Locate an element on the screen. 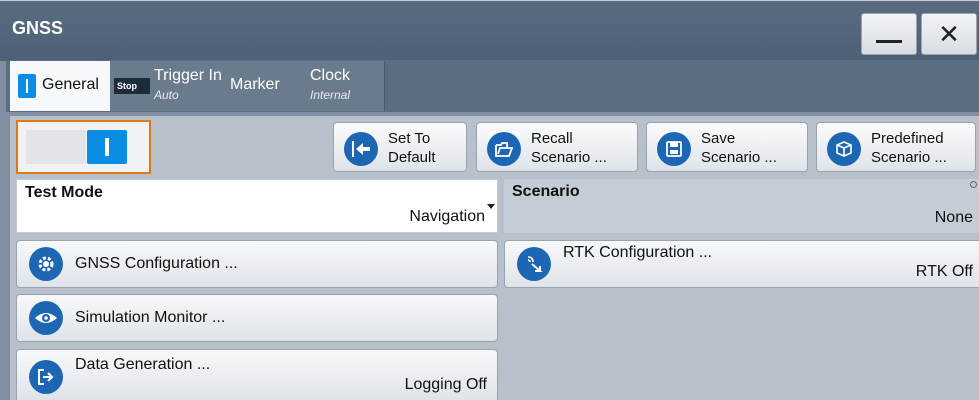  tab-trigger-in: Stop Trigger In Auto is located at coordinates (168, 86).